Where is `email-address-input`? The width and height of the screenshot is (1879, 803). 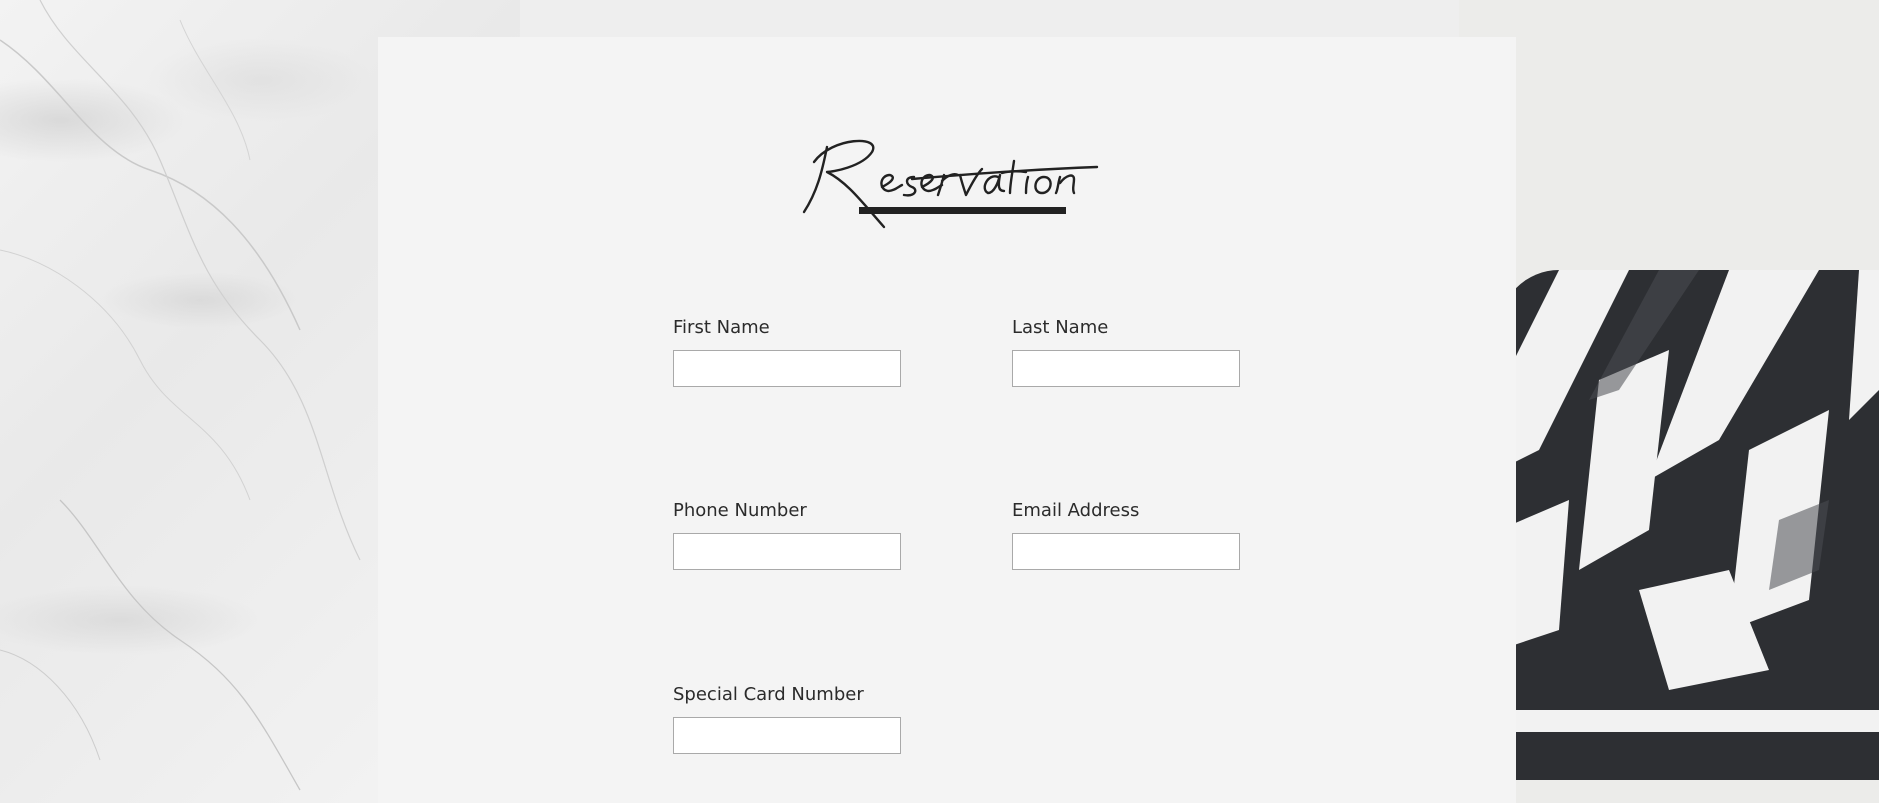
email-address-input is located at coordinates (1126, 551).